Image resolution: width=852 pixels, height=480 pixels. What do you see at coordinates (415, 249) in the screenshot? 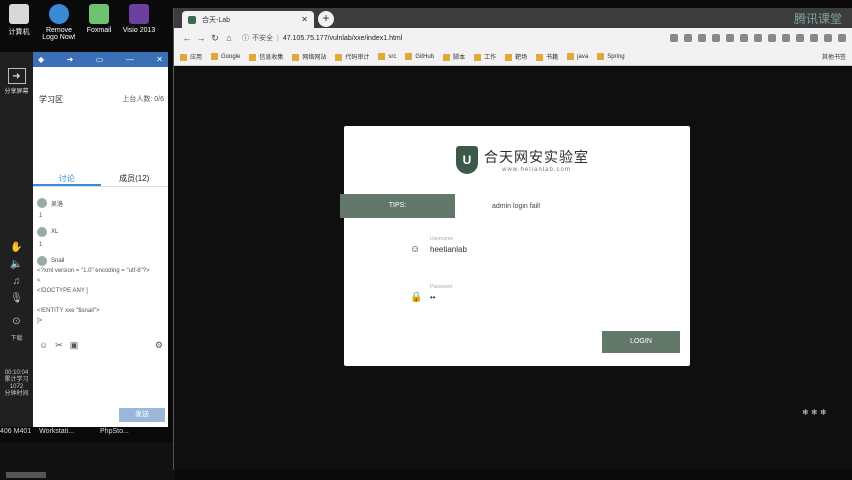
I see `user-icon: ☺` at bounding box center [415, 249].